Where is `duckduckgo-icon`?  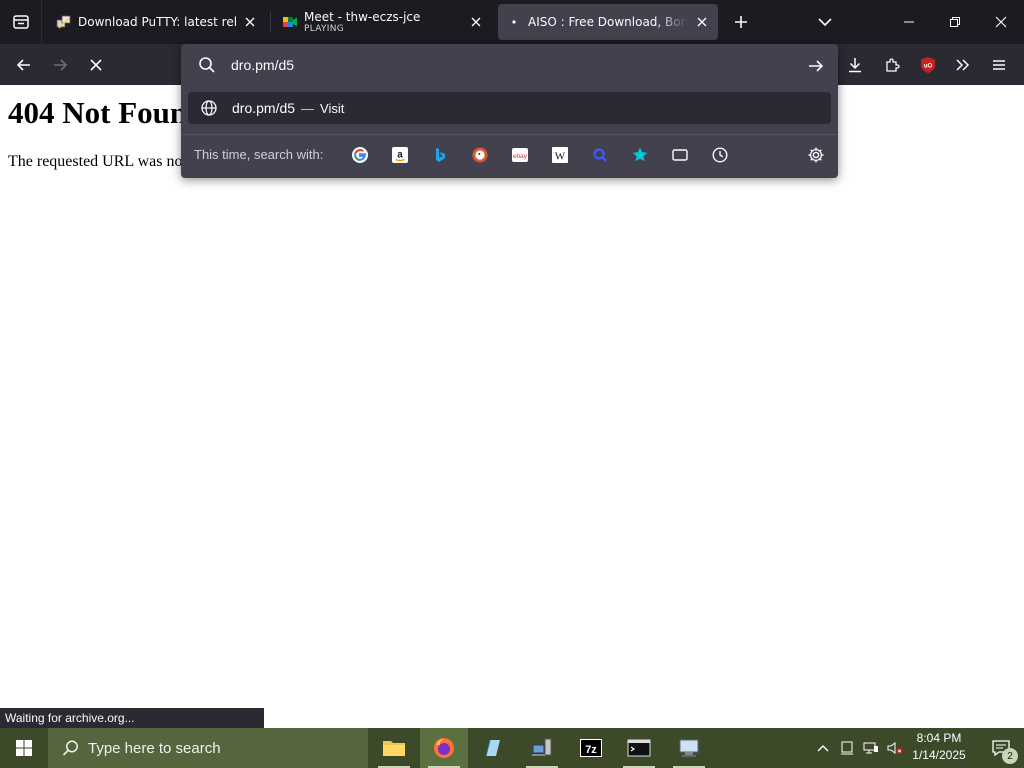 duckduckgo-icon is located at coordinates (480, 155).